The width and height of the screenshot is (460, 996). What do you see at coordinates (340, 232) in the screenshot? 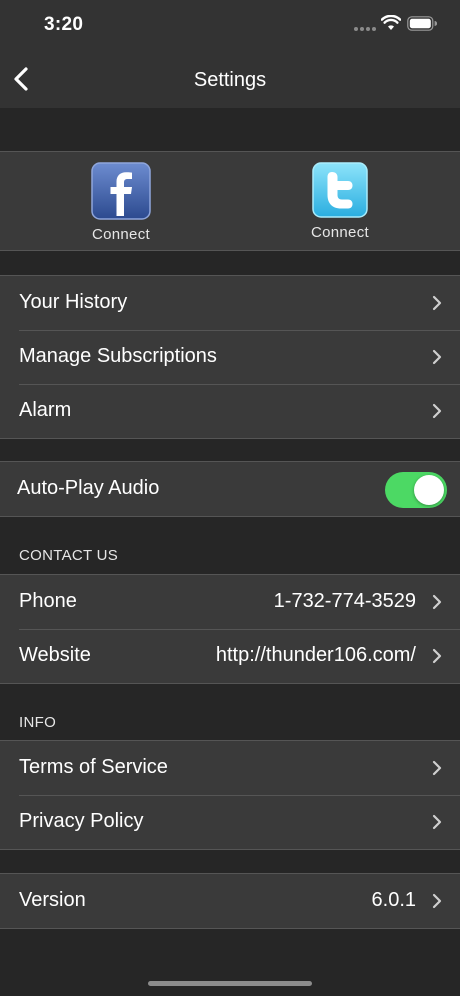
I see `twitter-connect-label: Connect` at bounding box center [340, 232].